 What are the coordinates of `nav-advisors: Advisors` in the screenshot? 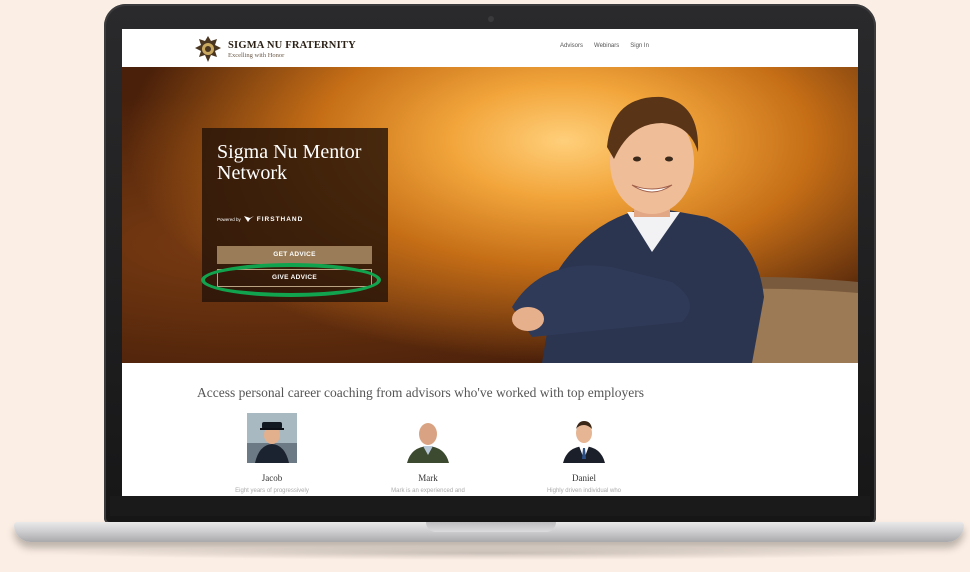 It's located at (571, 46).